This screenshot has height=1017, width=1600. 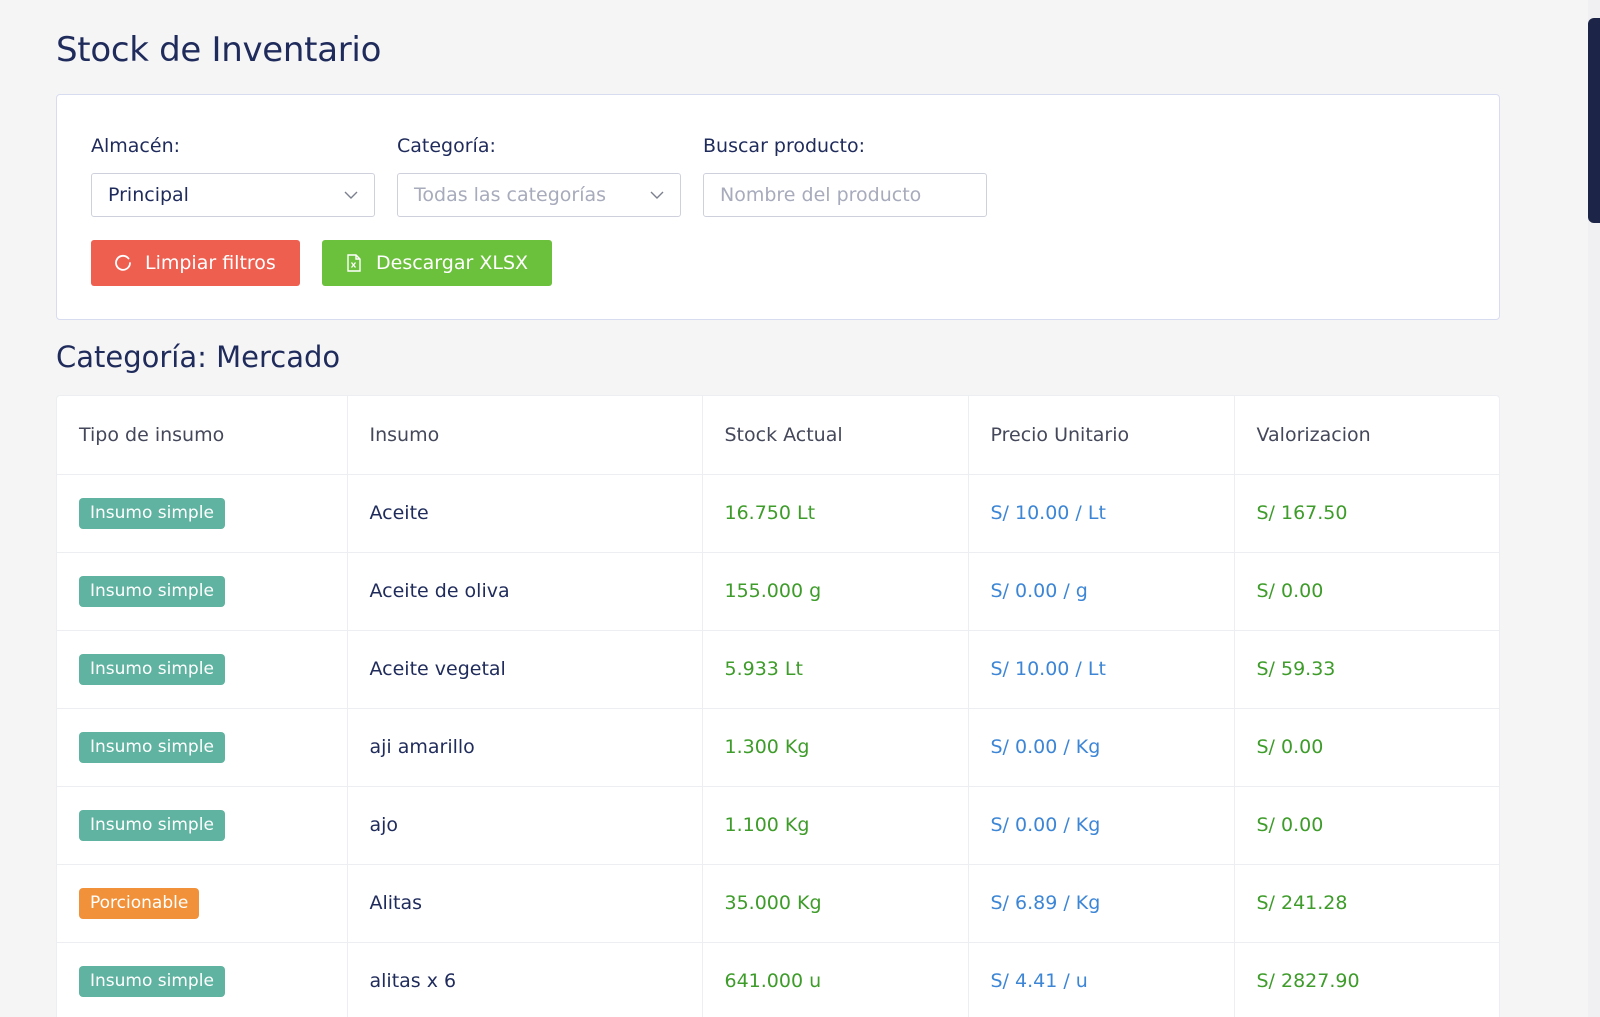 What do you see at coordinates (835, 591) in the screenshot?
I see `stock-cell: 155.000 g` at bounding box center [835, 591].